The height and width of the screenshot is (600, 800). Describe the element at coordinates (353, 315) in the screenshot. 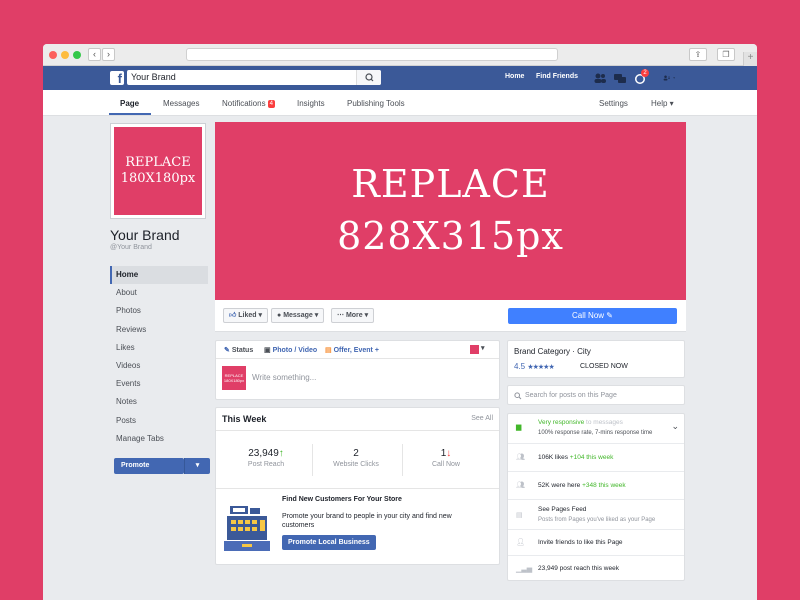

I see `more-button: ⋯ More ▾` at that location.